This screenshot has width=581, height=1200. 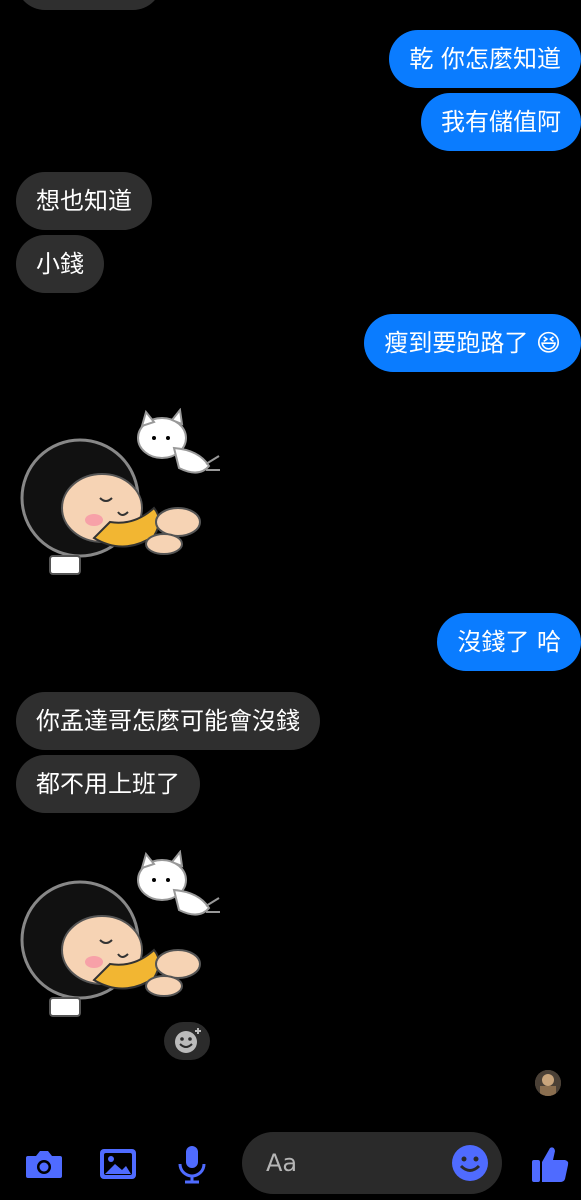 What do you see at coordinates (118, 1164) in the screenshot?
I see `gallery-icon` at bounding box center [118, 1164].